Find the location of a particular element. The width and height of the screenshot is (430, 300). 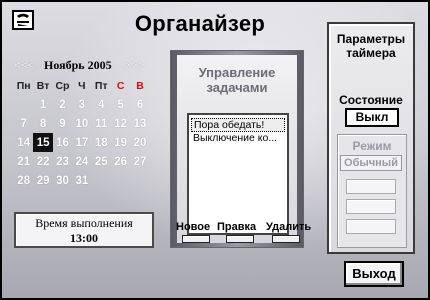

calendar-weekday: В is located at coordinates (140, 85).